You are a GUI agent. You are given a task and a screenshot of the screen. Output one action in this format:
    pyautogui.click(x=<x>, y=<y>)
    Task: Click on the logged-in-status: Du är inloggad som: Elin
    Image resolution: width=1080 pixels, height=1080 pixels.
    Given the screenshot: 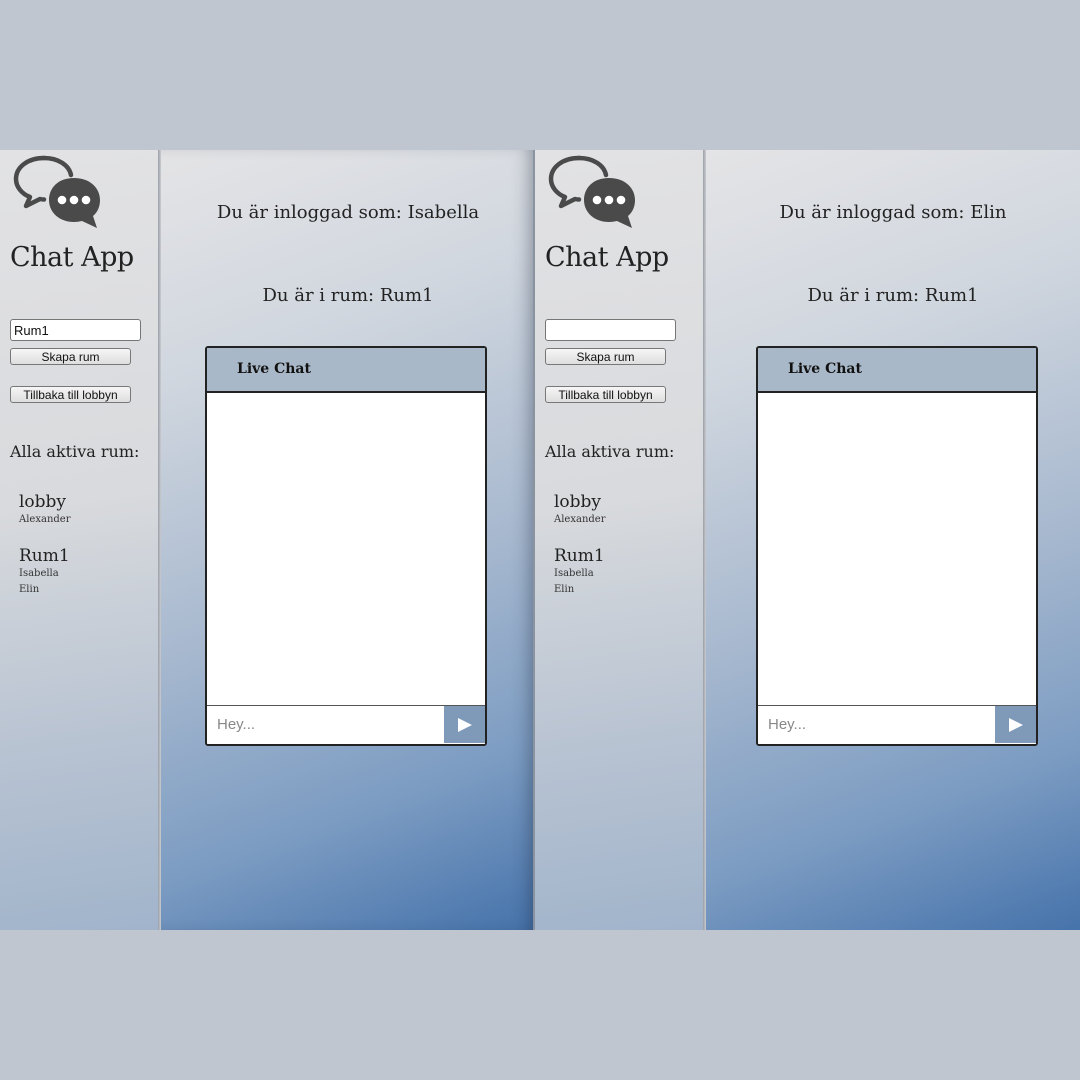 What is the action you would take?
    pyautogui.click(x=893, y=212)
    